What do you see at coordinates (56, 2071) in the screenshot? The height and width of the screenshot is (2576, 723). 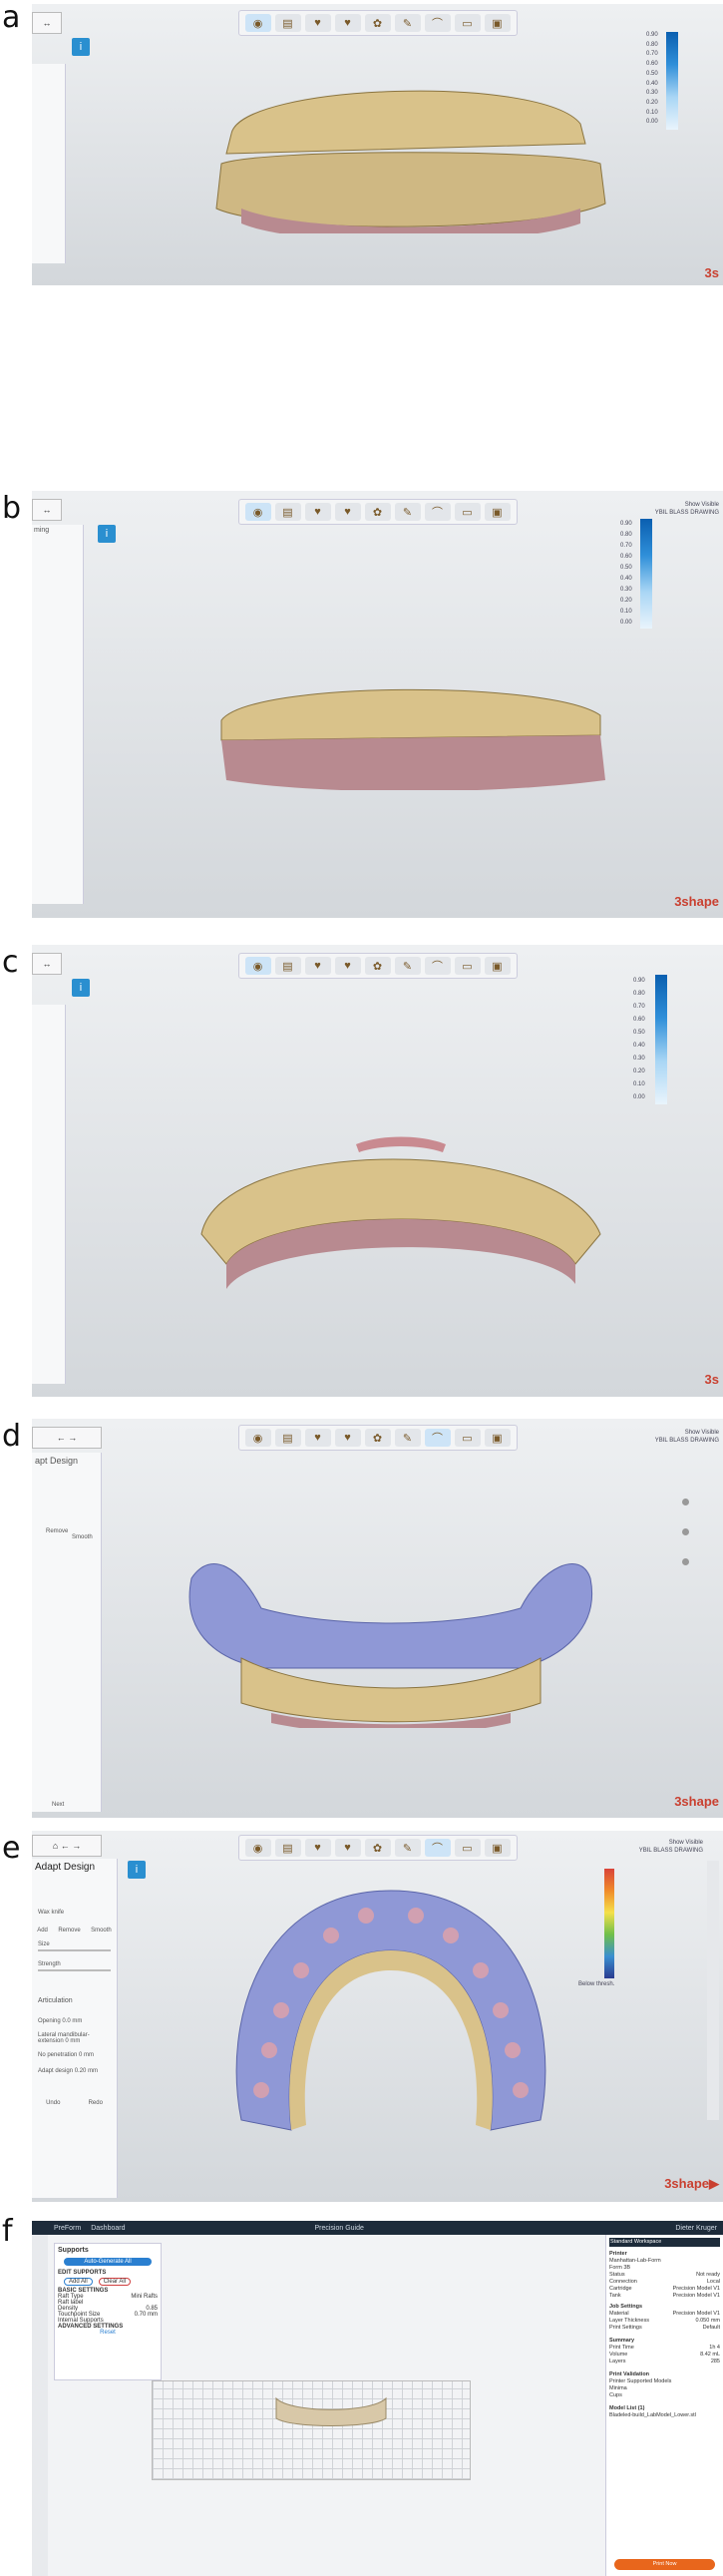 I see `adapt-design-label: Adapt design` at bounding box center [56, 2071].